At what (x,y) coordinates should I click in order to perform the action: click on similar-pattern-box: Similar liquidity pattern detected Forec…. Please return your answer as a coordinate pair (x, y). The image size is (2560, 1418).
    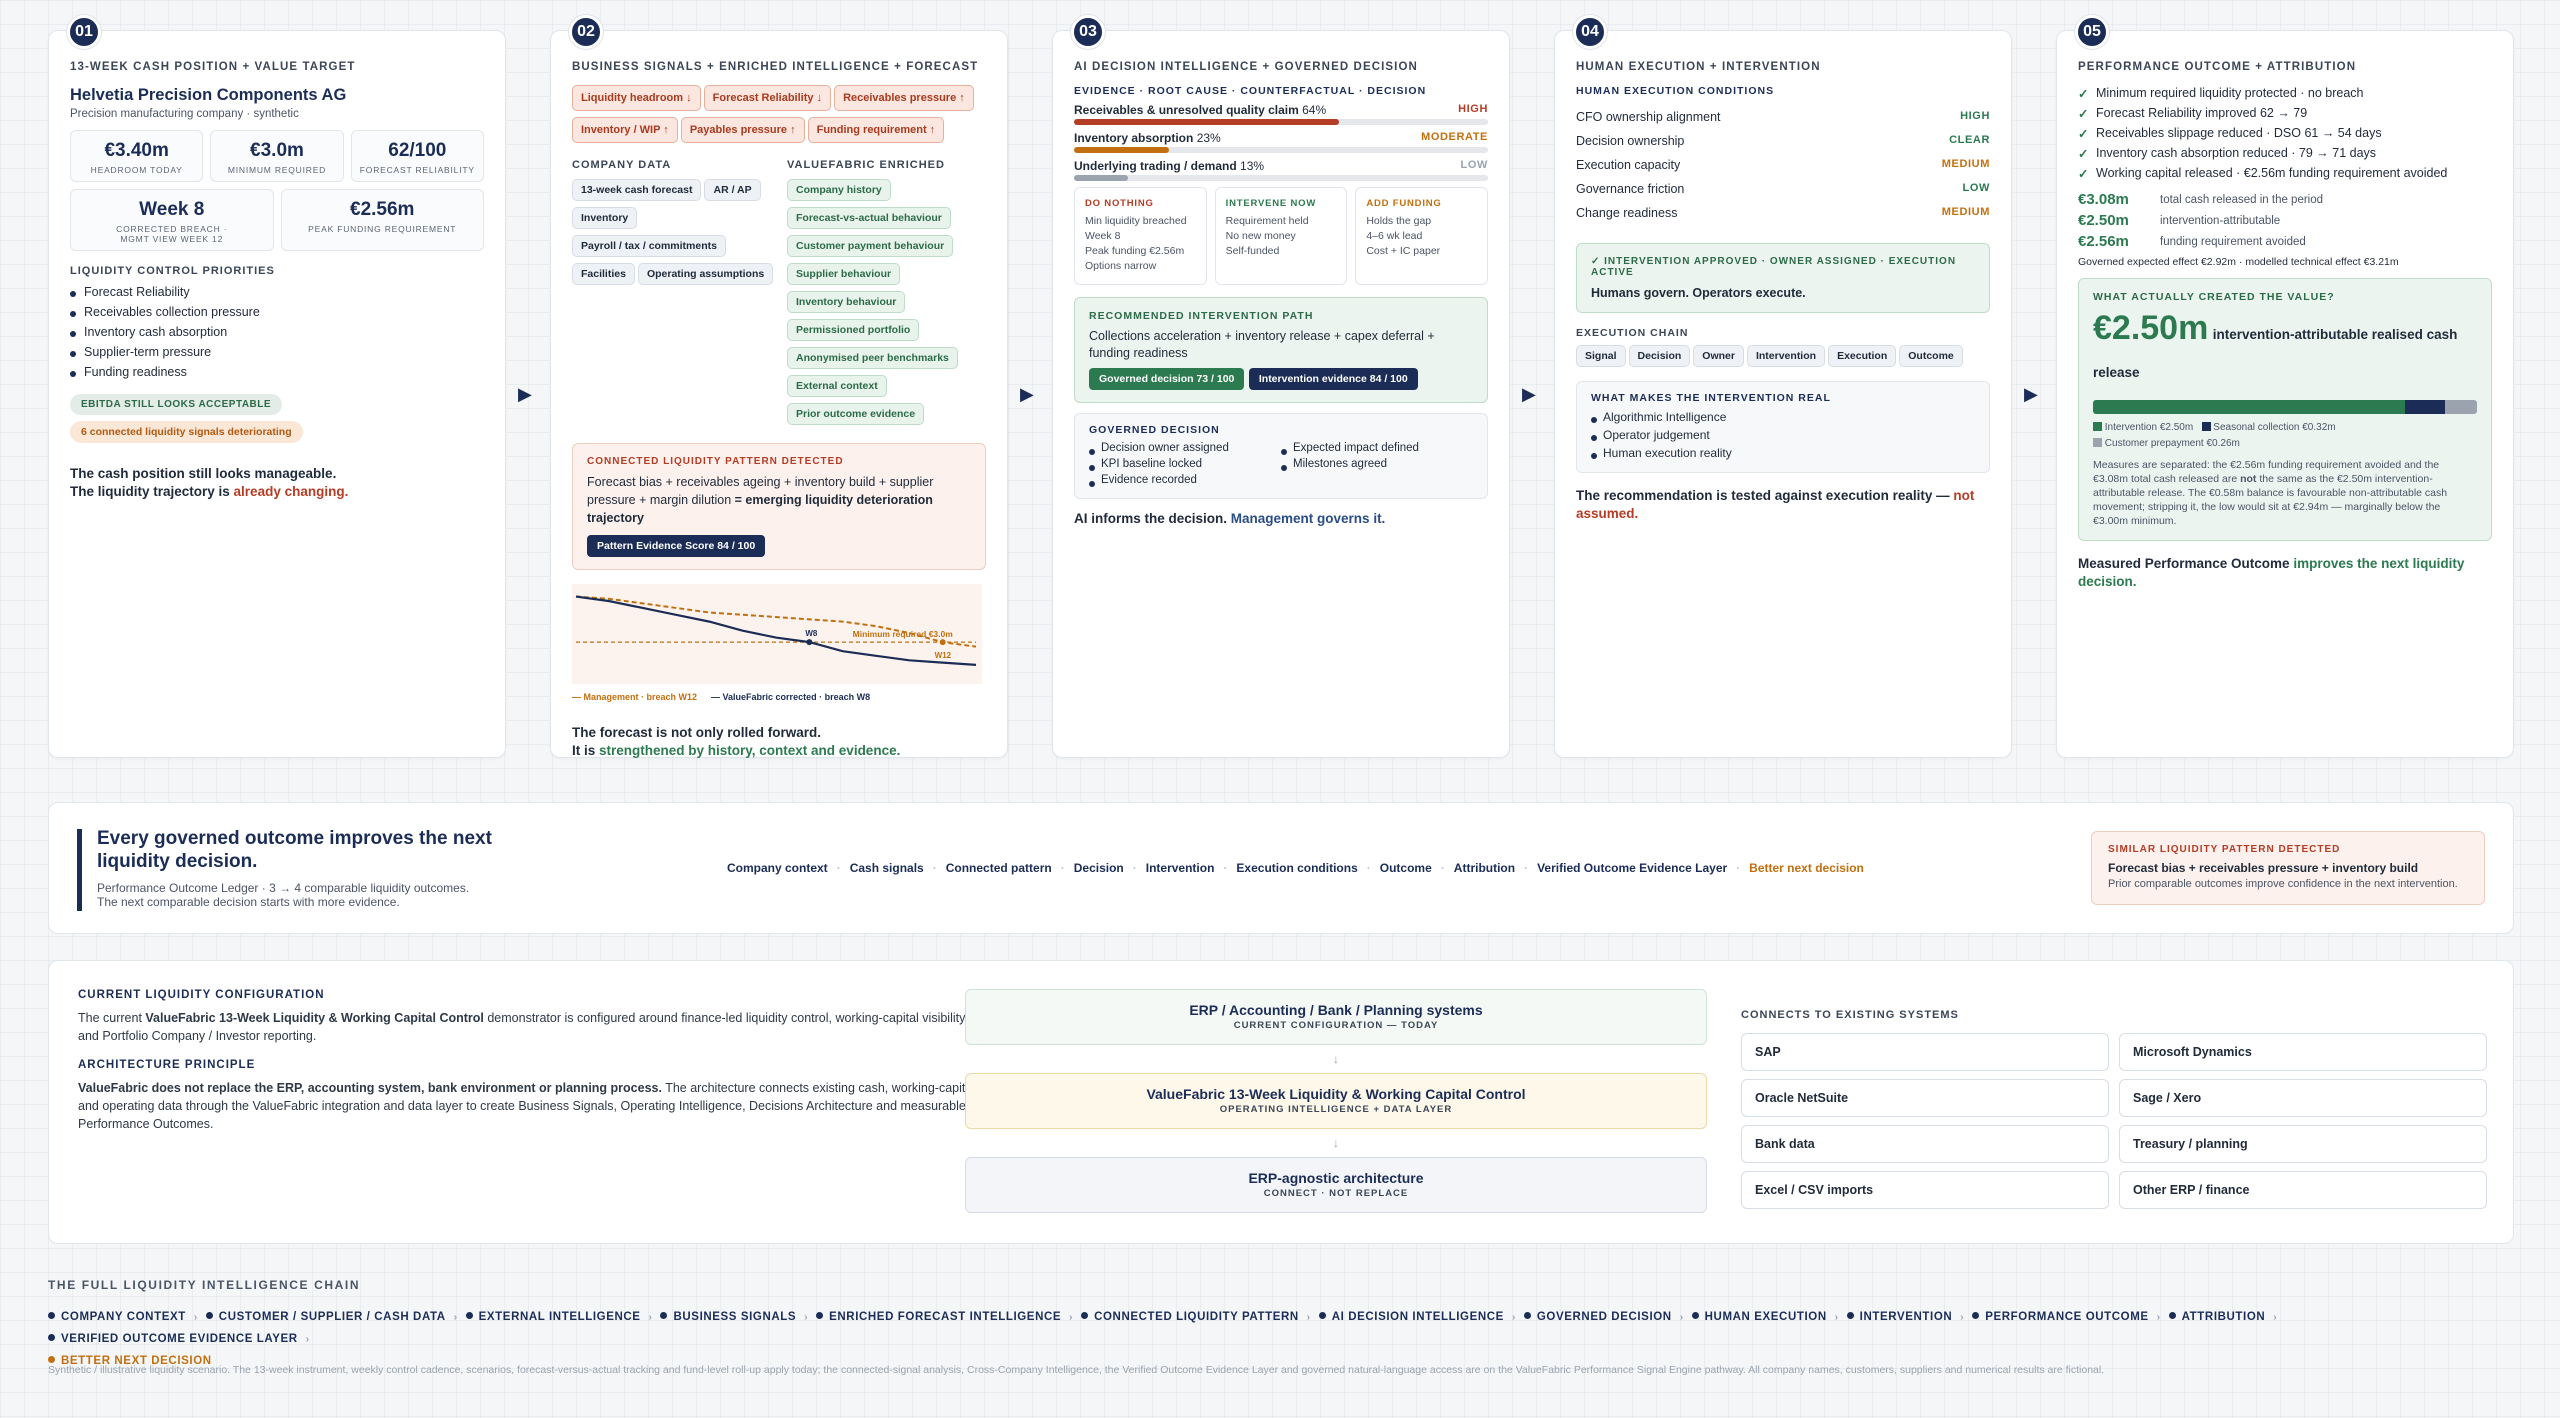
    Looking at the image, I should click on (2288, 868).